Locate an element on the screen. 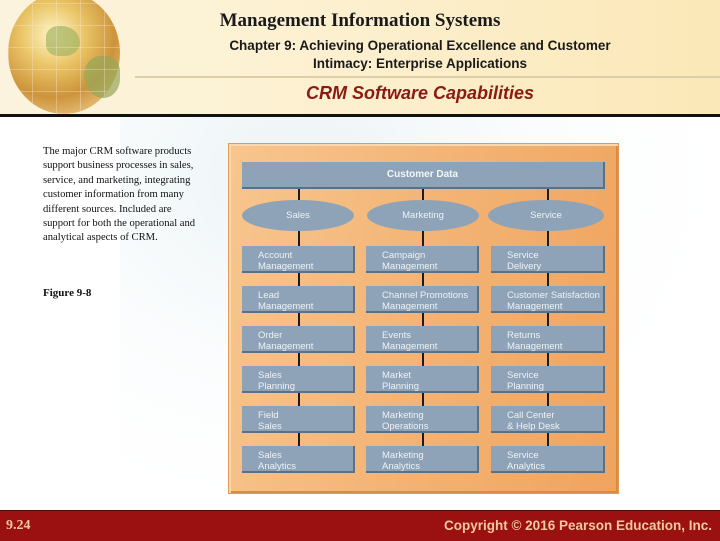 The image size is (720, 541). capability-label-line: Customer Satisfaction is located at coordinates (553, 295).